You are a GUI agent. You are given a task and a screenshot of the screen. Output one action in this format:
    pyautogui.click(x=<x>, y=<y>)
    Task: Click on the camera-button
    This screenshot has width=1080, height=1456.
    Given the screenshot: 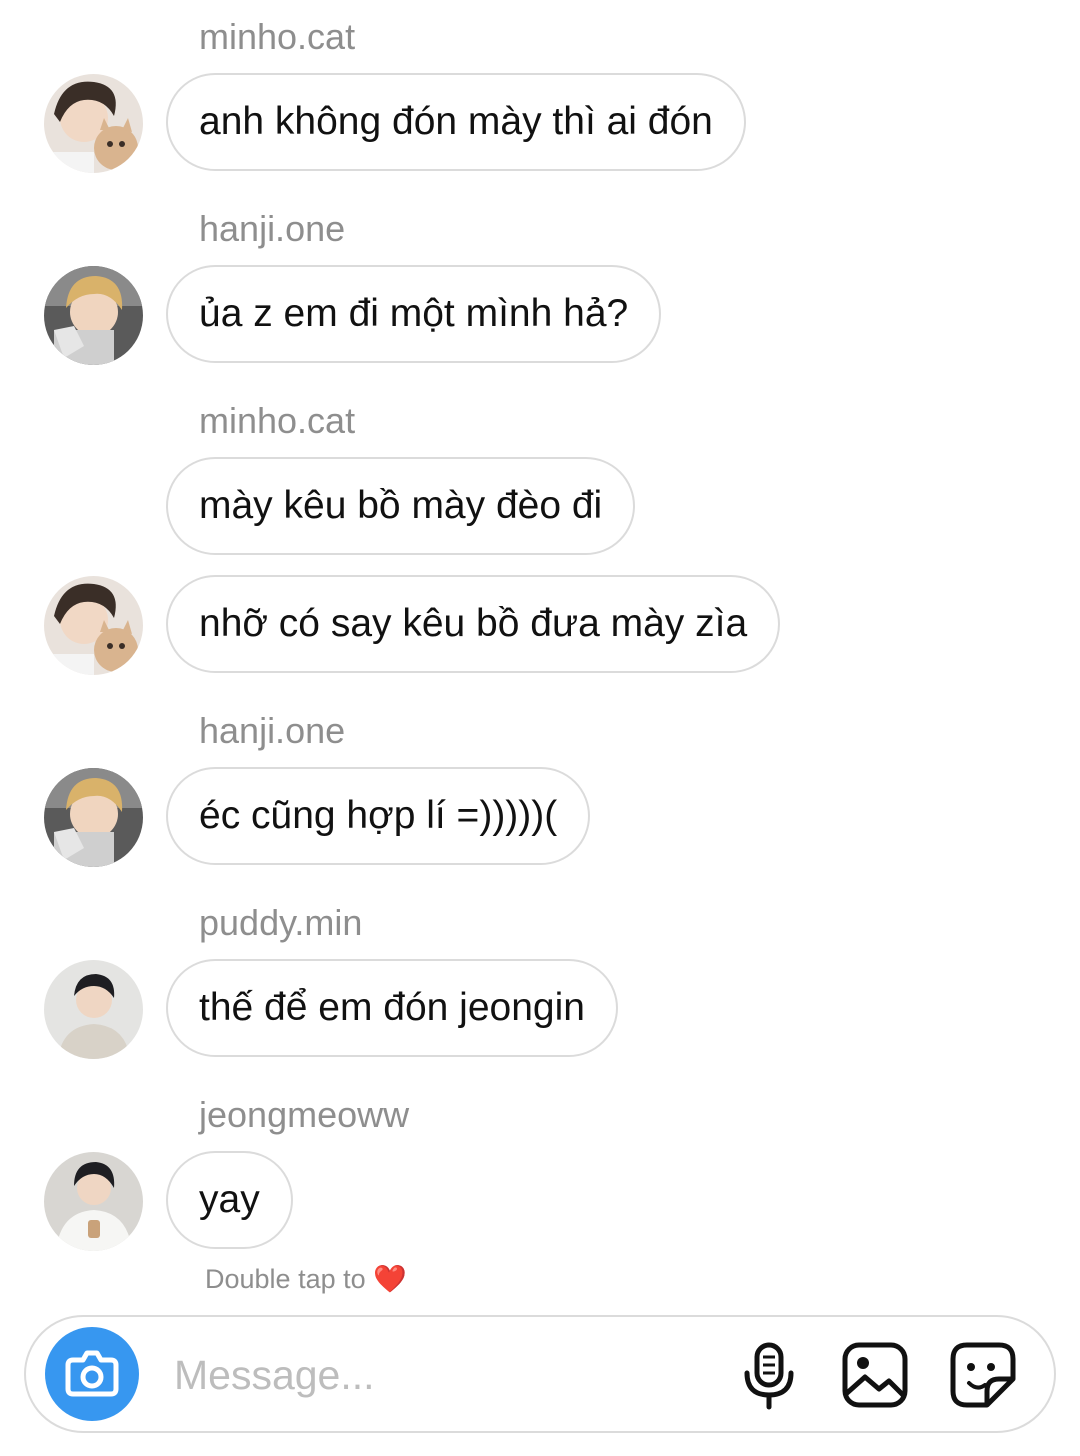 What is the action you would take?
    pyautogui.click(x=92, y=1374)
    